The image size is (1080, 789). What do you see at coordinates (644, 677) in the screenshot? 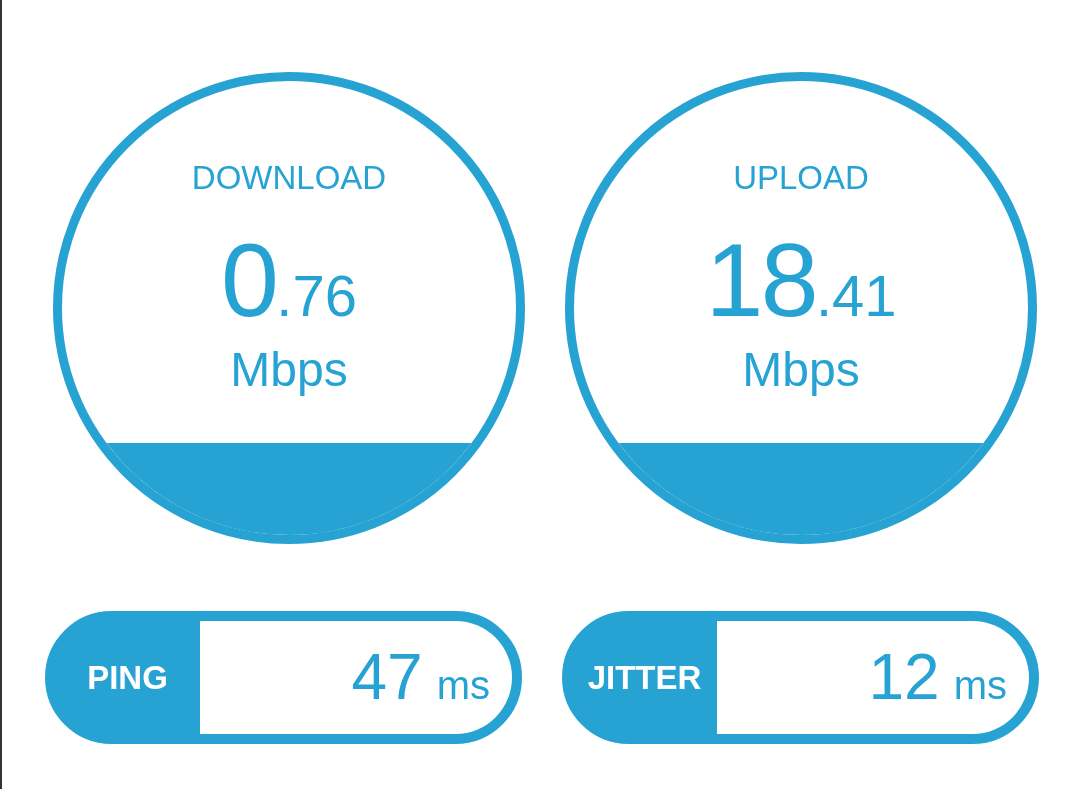
I see `latency-label: JITTER` at bounding box center [644, 677].